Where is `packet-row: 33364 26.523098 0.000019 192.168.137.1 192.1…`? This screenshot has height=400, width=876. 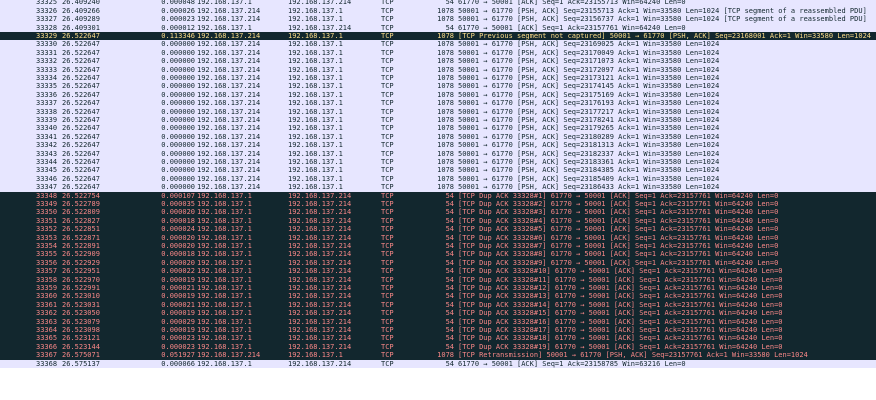 packet-row: 33364 26.523098 0.000019 192.168.137.1 192.1… is located at coordinates (438, 330).